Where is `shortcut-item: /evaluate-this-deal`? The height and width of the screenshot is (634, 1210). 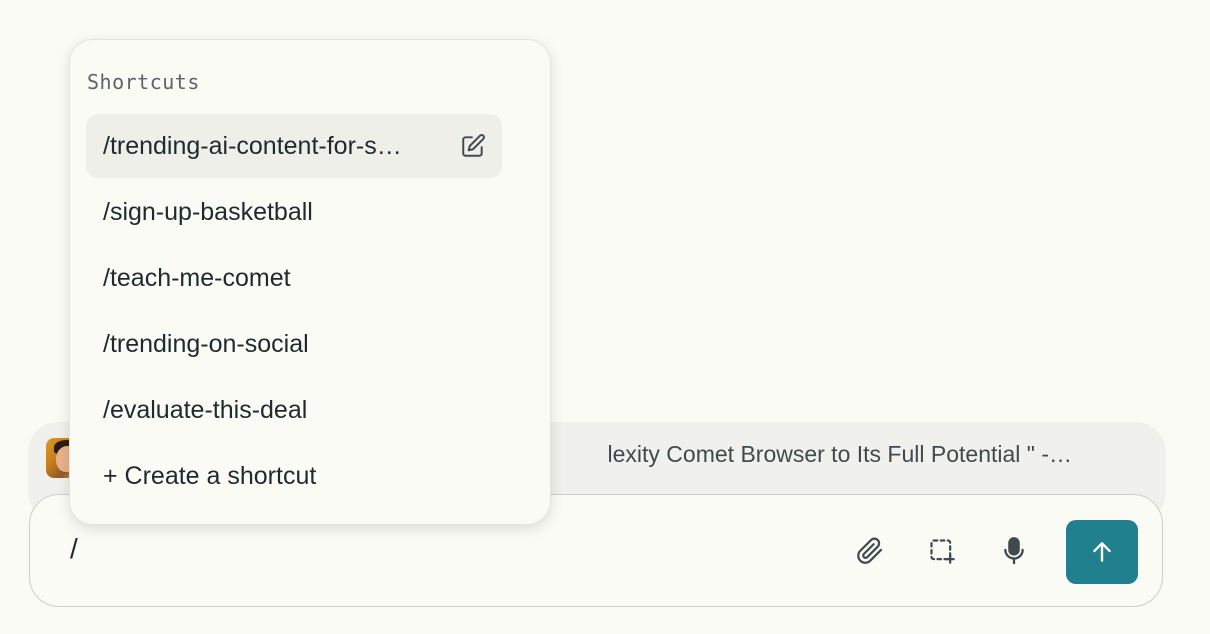 shortcut-item: /evaluate-this-deal is located at coordinates (294, 410).